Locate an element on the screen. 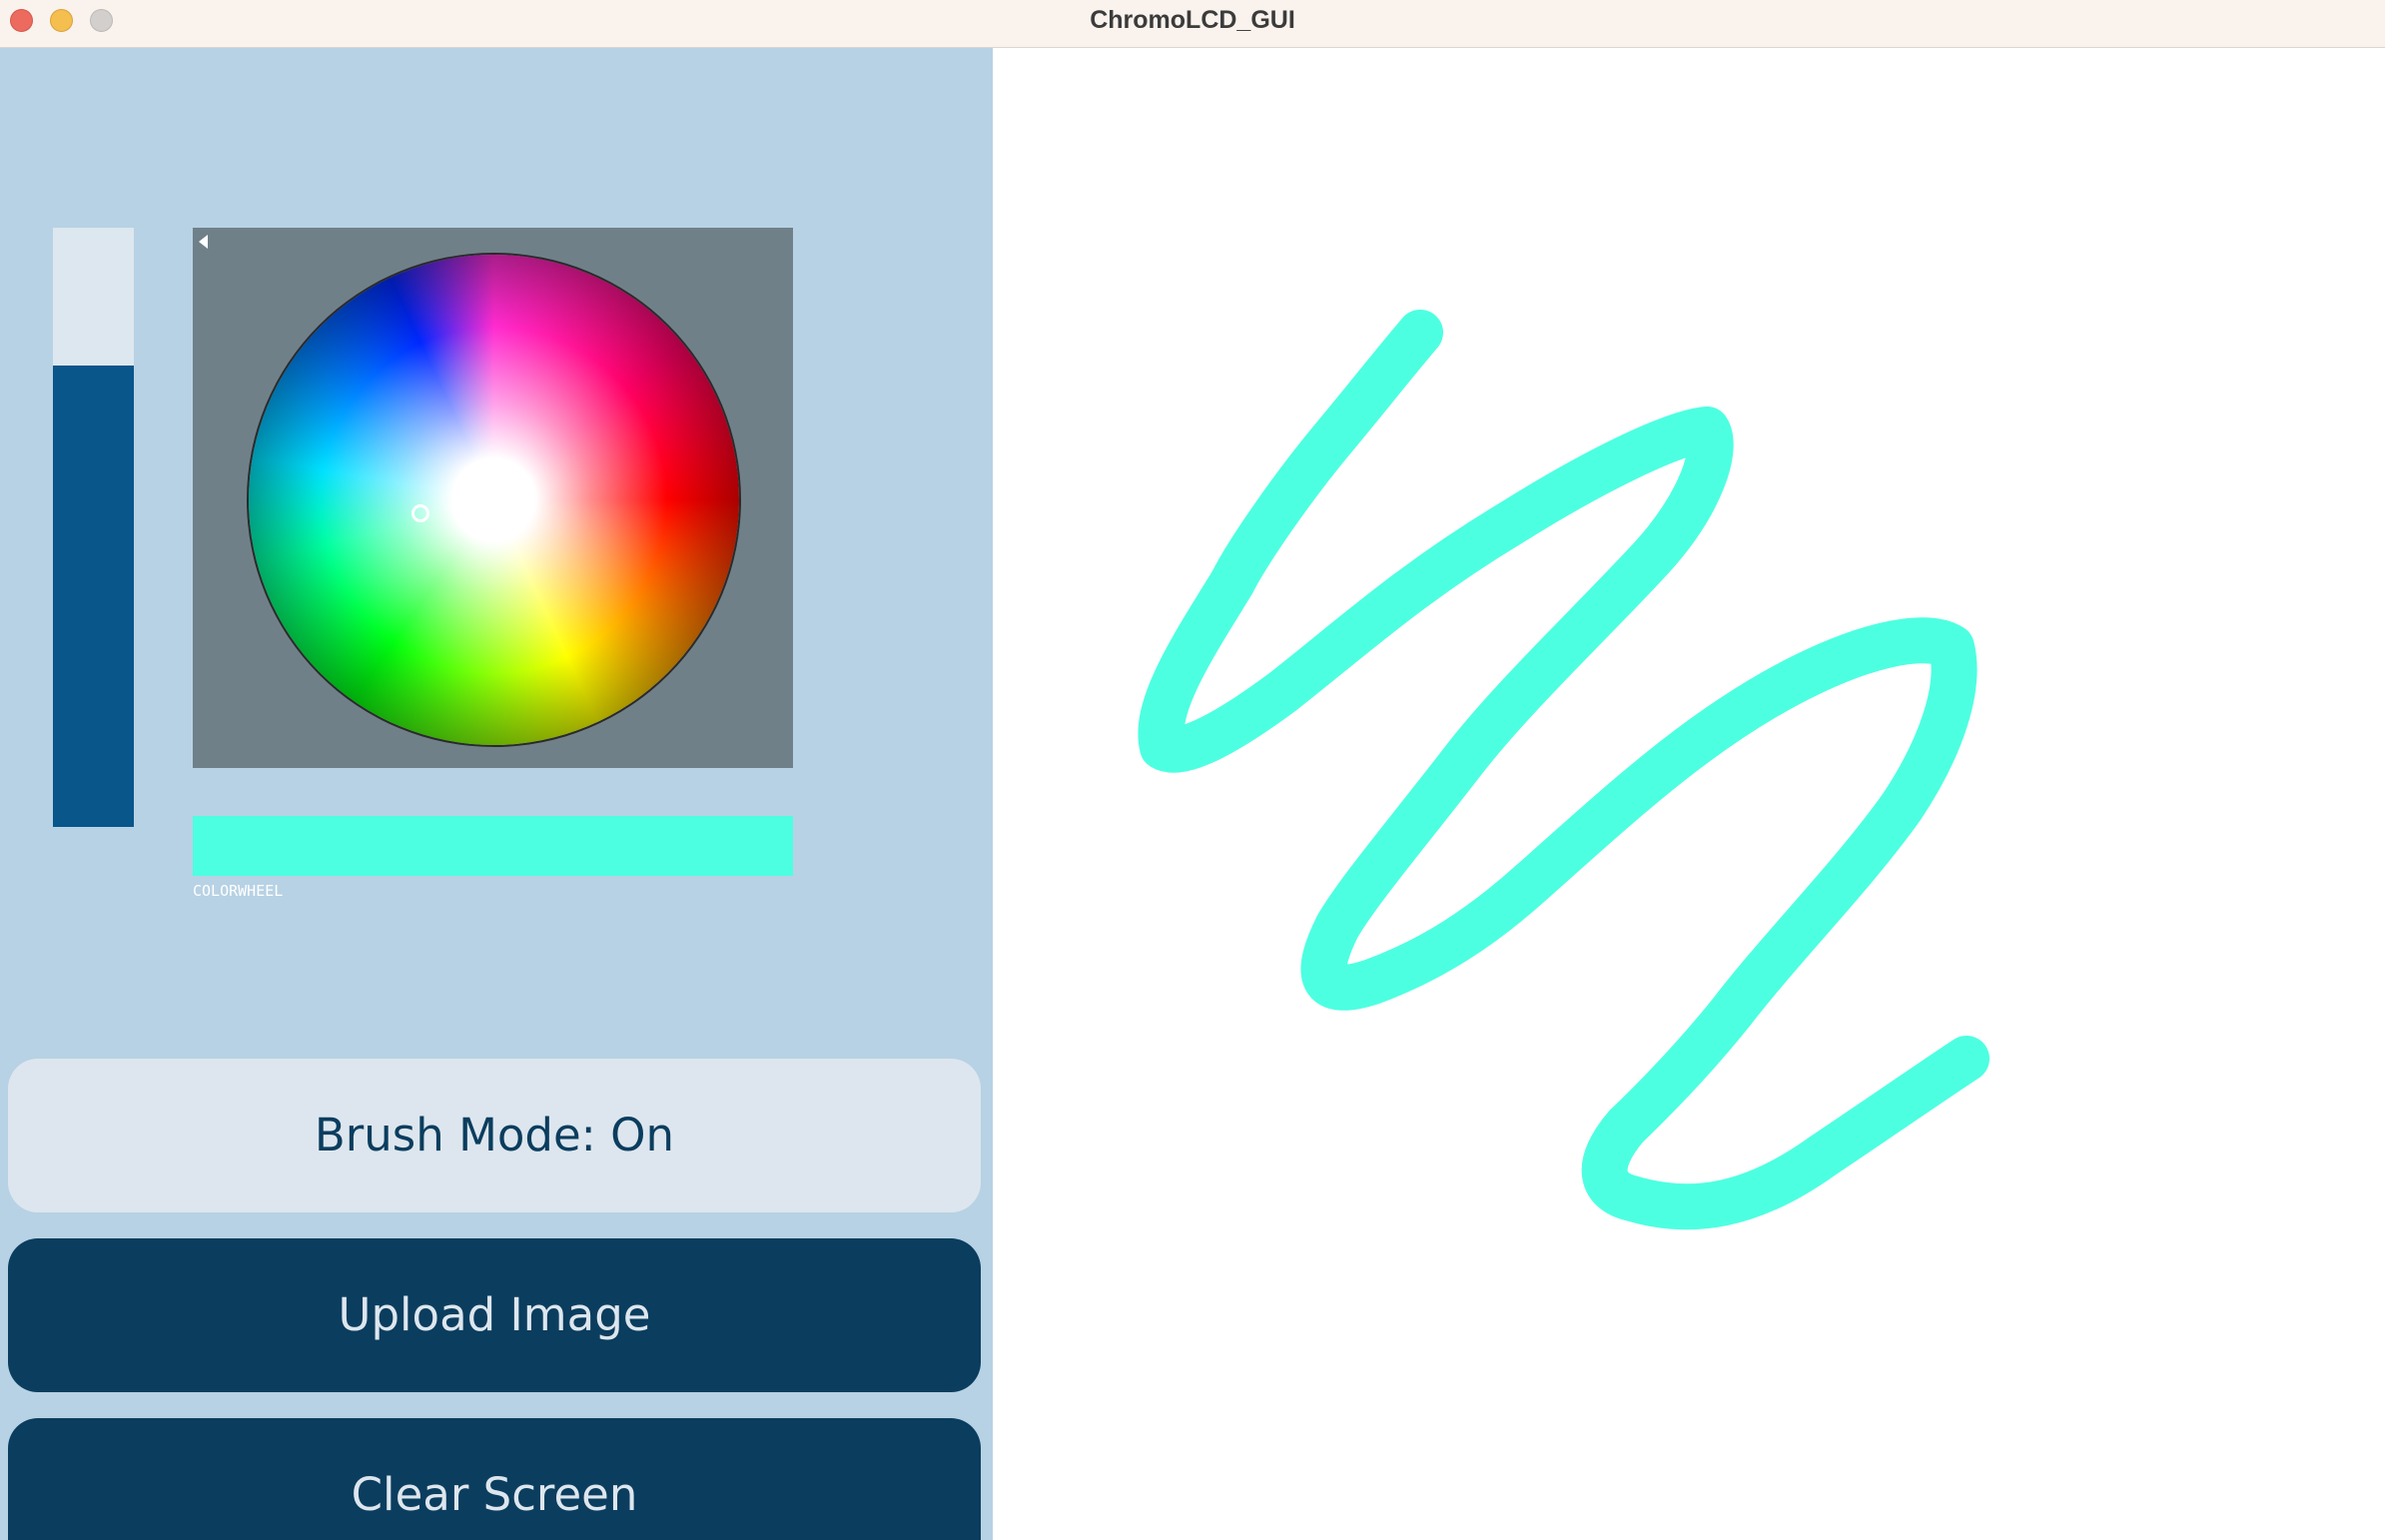 Image resolution: width=2385 pixels, height=1540 pixels. color-wheel-panel is located at coordinates (493, 552).